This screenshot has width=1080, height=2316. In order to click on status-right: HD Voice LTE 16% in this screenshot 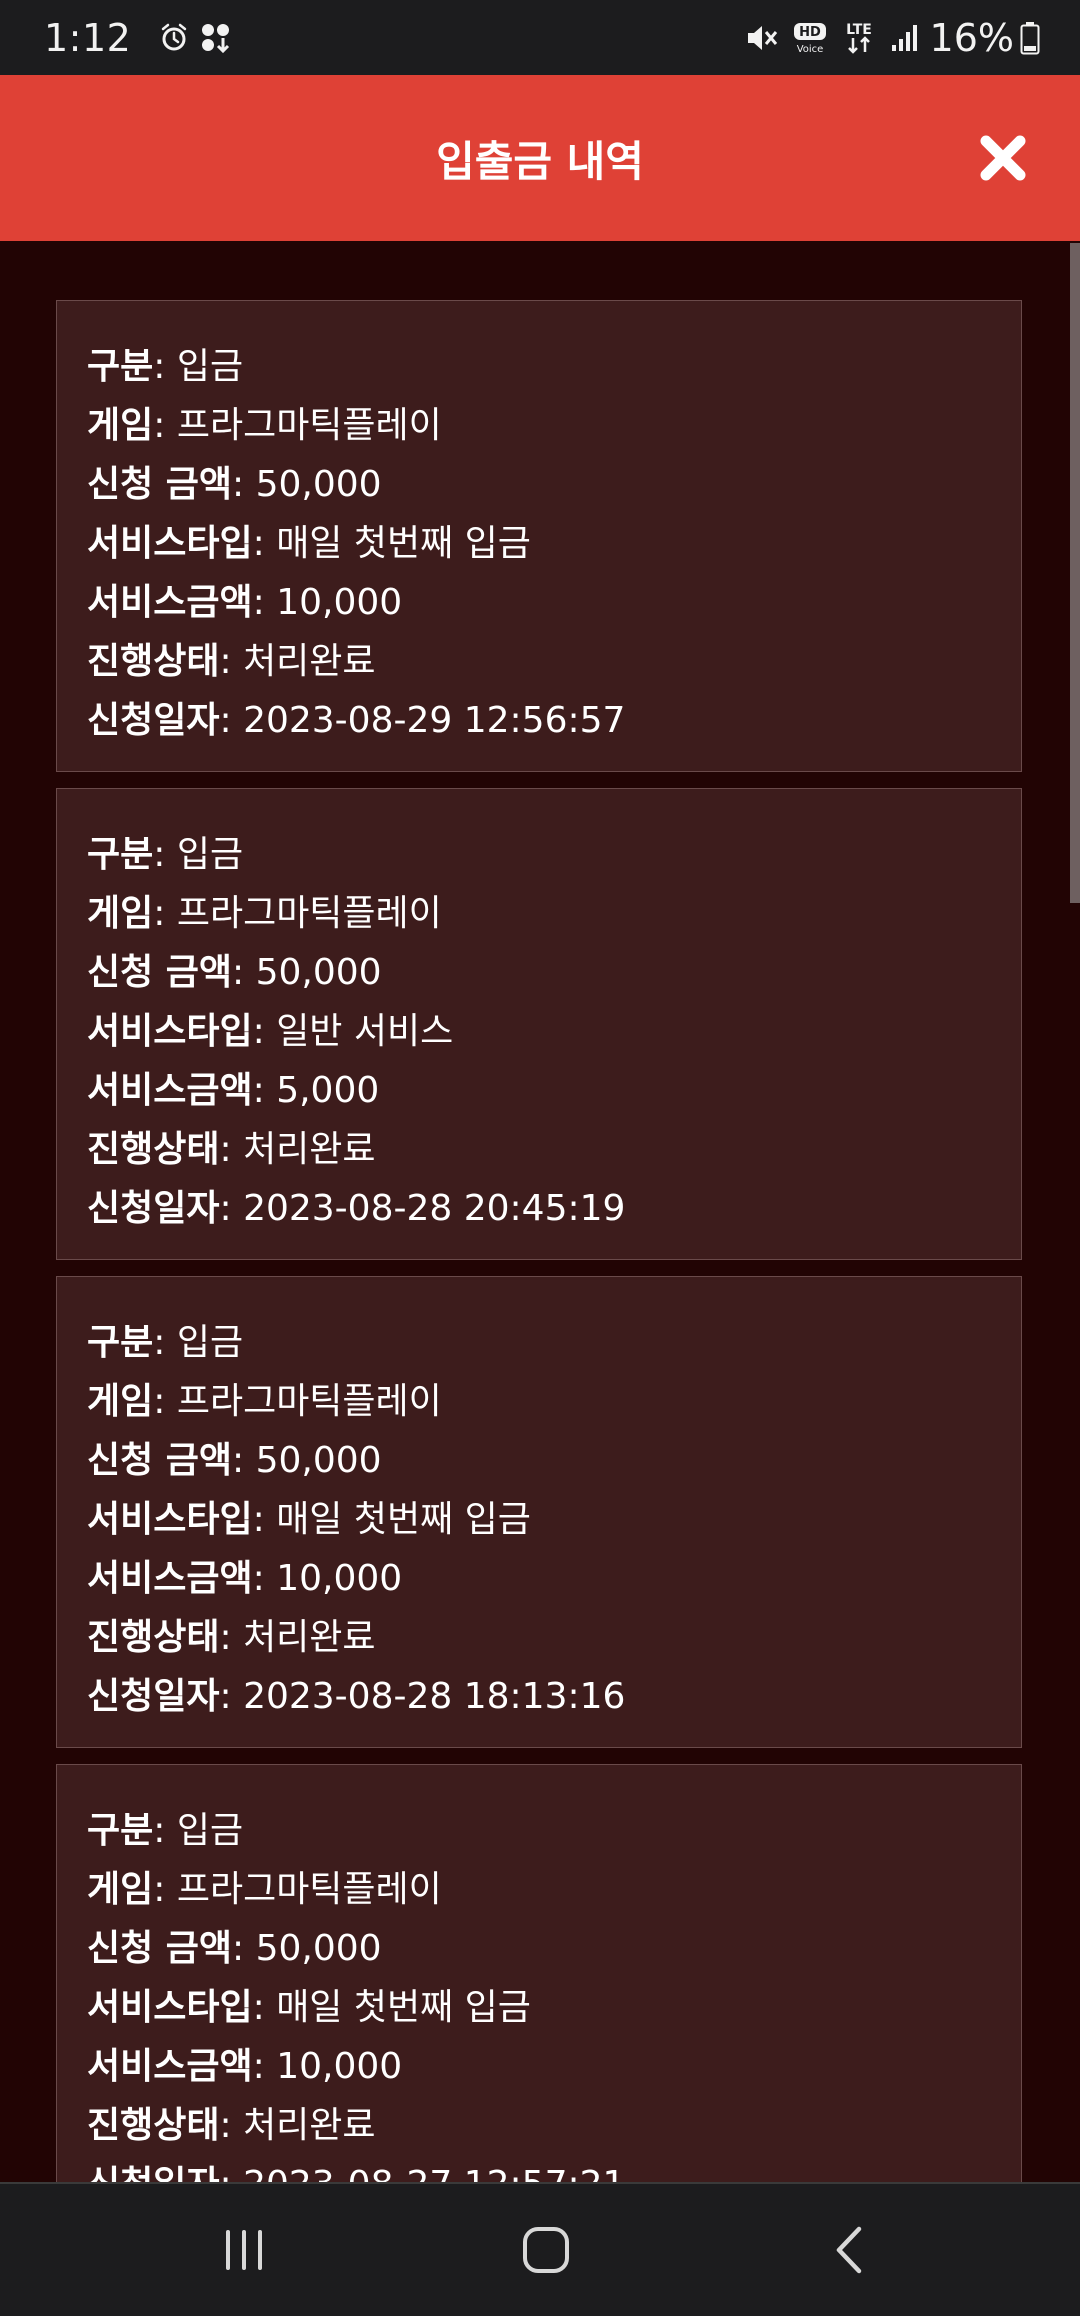, I will do `click(885, 38)`.